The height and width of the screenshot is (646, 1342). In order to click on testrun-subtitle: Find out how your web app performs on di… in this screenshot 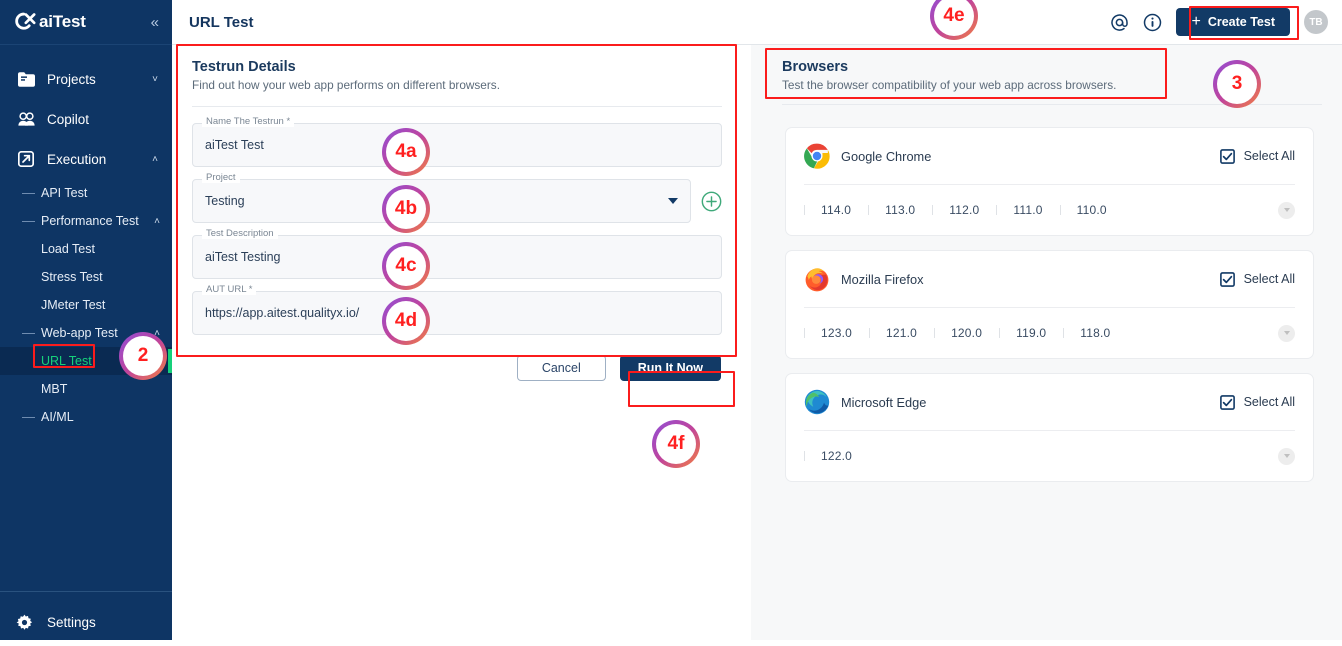, I will do `click(346, 85)`.